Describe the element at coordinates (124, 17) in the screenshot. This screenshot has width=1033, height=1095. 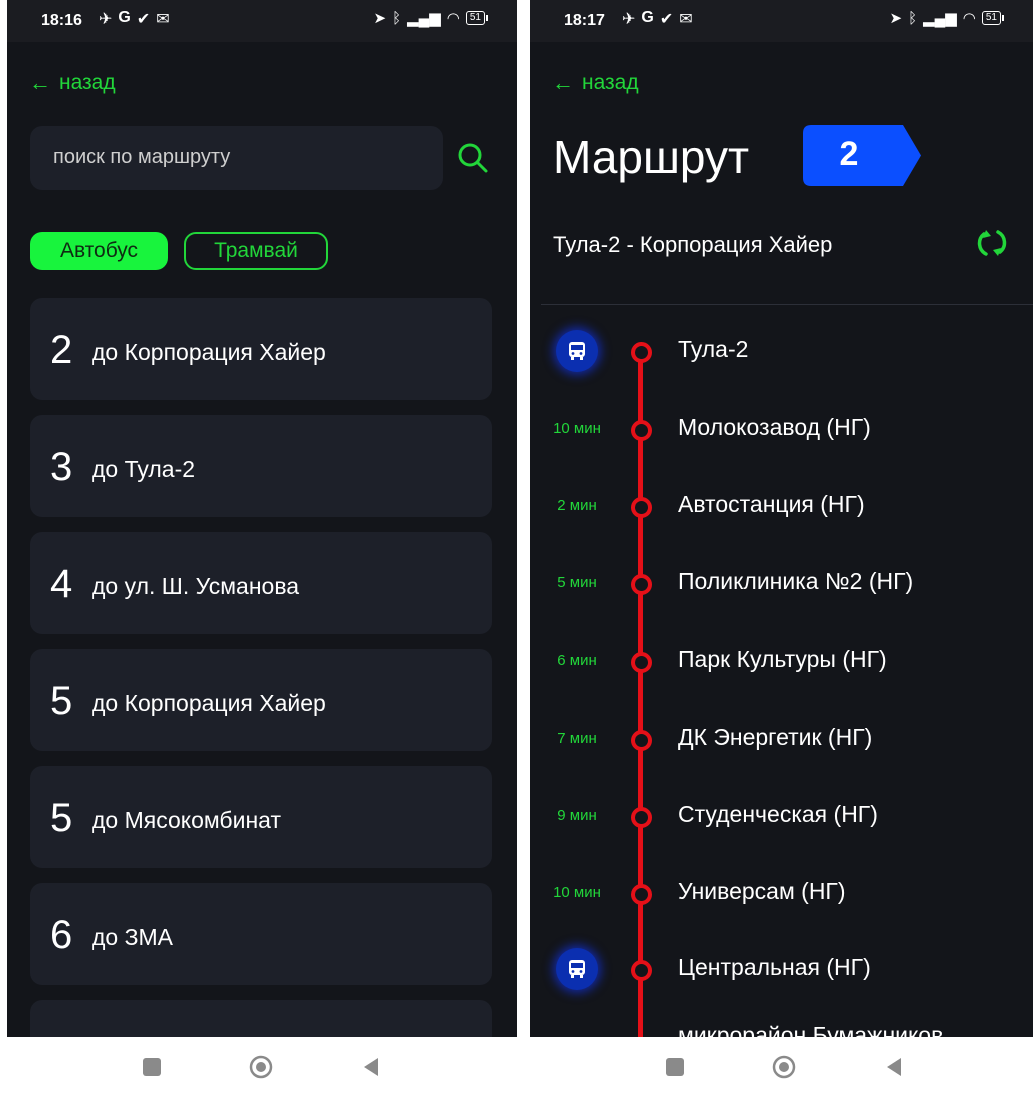
I see `google-icon: G` at that location.